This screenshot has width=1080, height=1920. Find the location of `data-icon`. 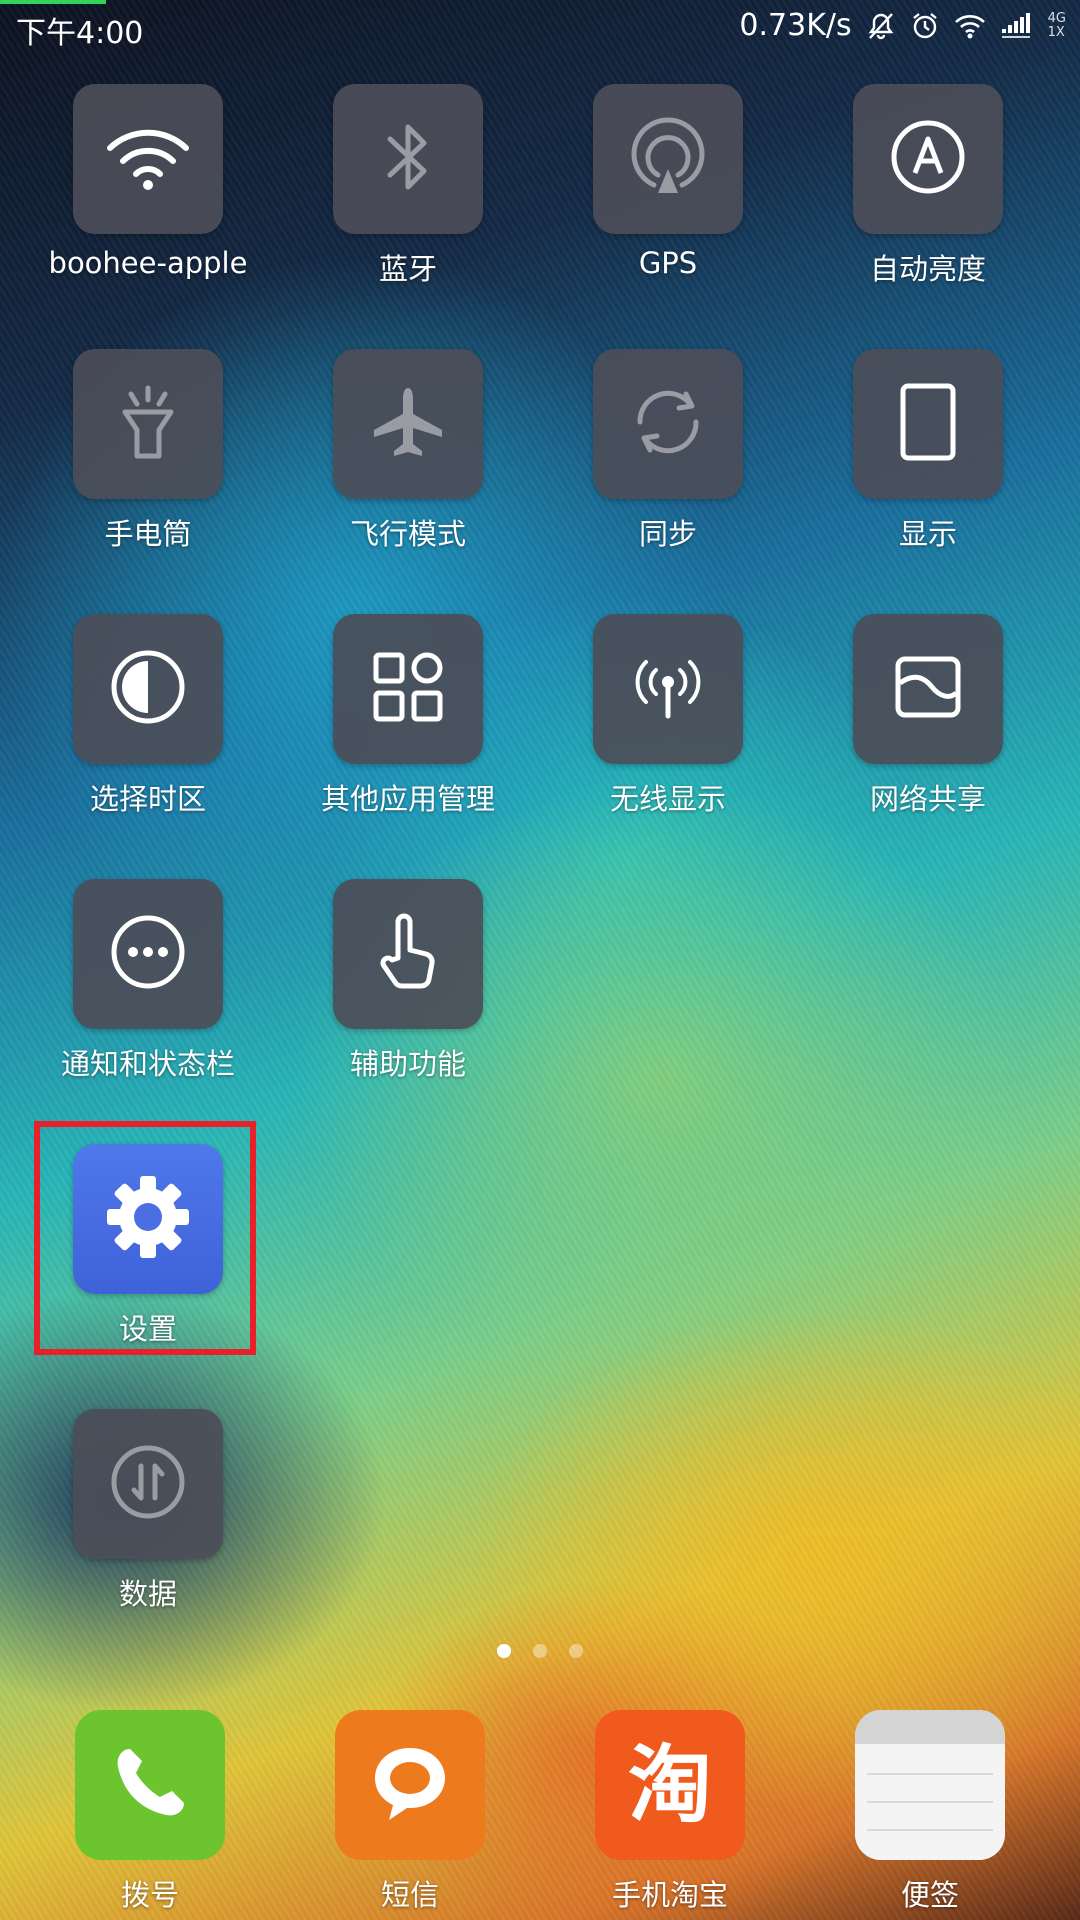

data-icon is located at coordinates (148, 1484).